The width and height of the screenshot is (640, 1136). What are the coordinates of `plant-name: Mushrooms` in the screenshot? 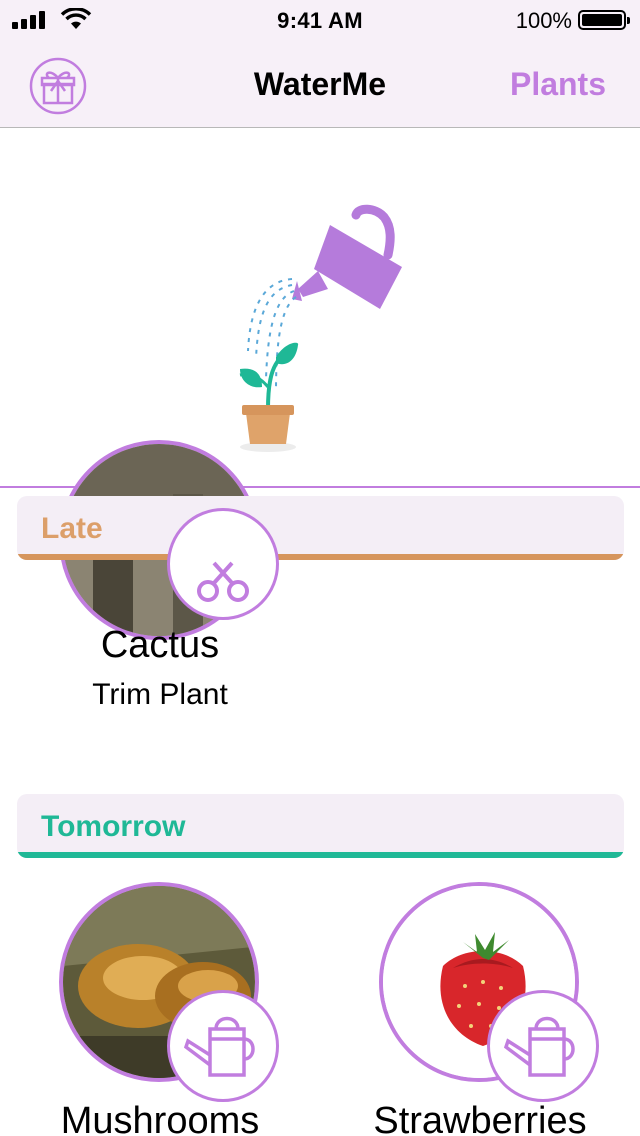 It's located at (160, 1118).